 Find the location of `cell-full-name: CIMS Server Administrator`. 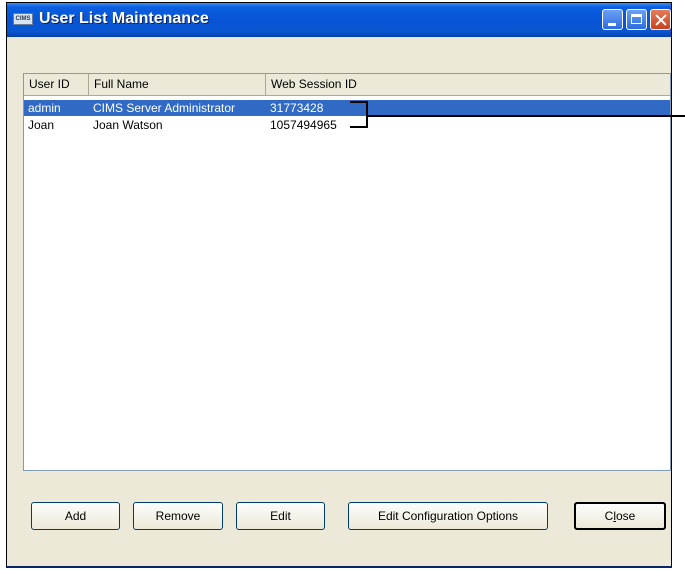

cell-full-name: CIMS Server Administrator is located at coordinates (164, 108).